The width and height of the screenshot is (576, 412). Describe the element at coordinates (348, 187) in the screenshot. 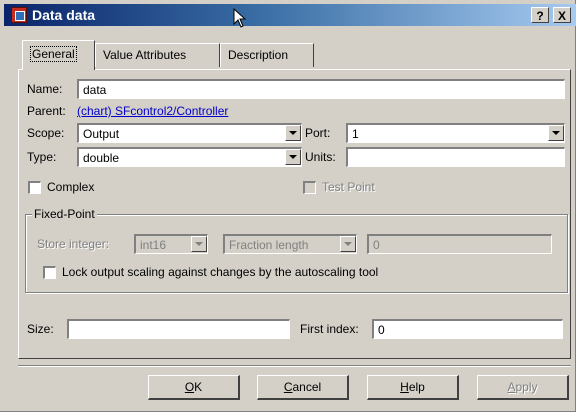

I see `test-point-label: Test Point` at that location.